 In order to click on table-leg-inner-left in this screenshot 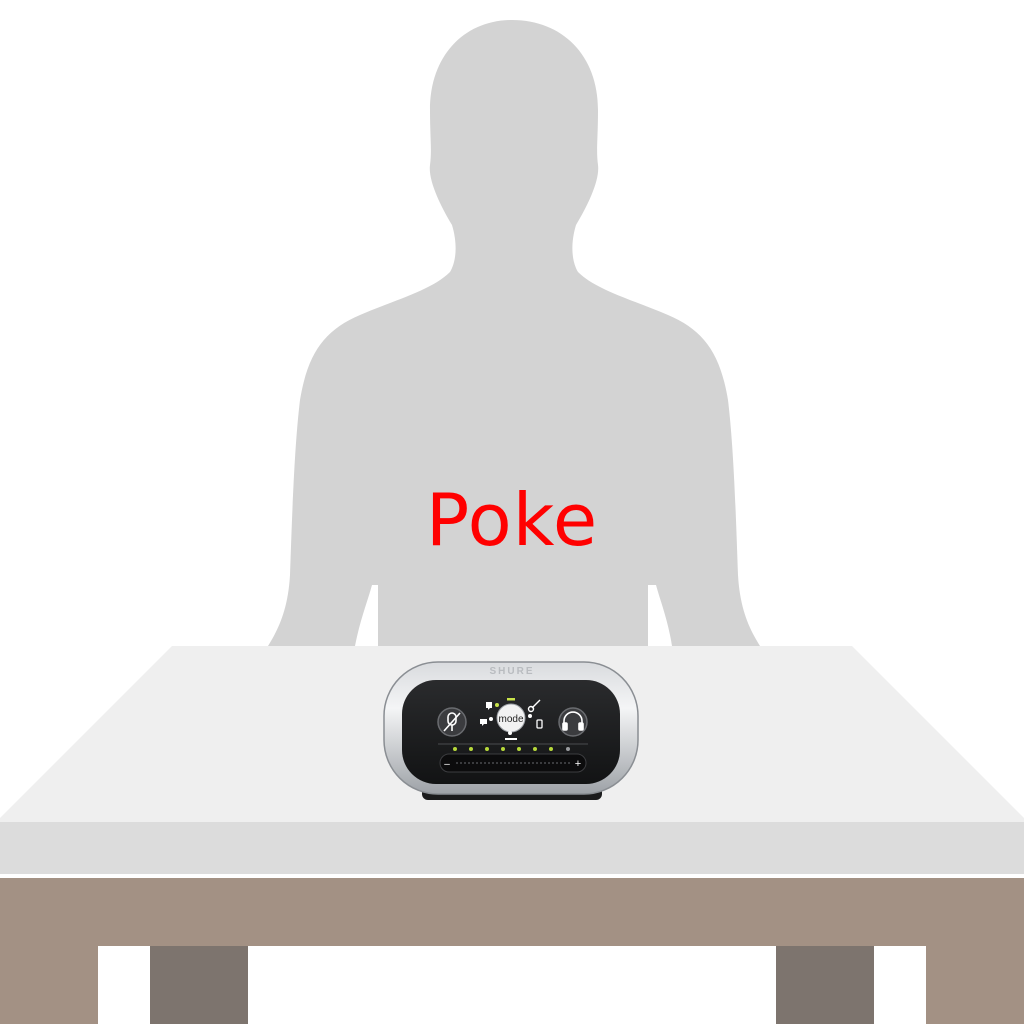, I will do `click(199, 985)`.